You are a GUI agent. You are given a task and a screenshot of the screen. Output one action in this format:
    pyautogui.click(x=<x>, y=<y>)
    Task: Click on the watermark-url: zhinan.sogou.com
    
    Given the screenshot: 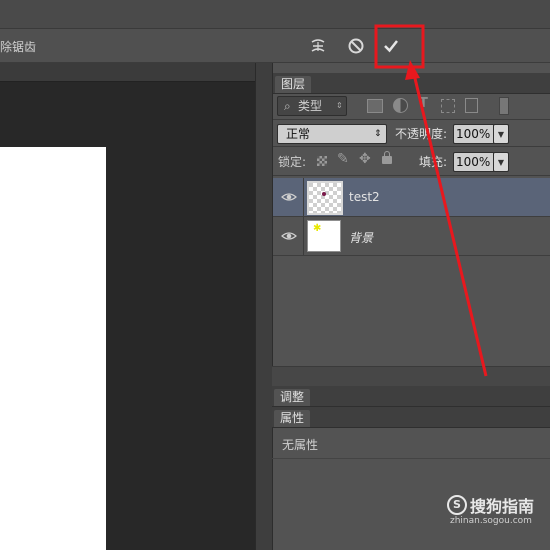 What is the action you would take?
    pyautogui.click(x=491, y=521)
    